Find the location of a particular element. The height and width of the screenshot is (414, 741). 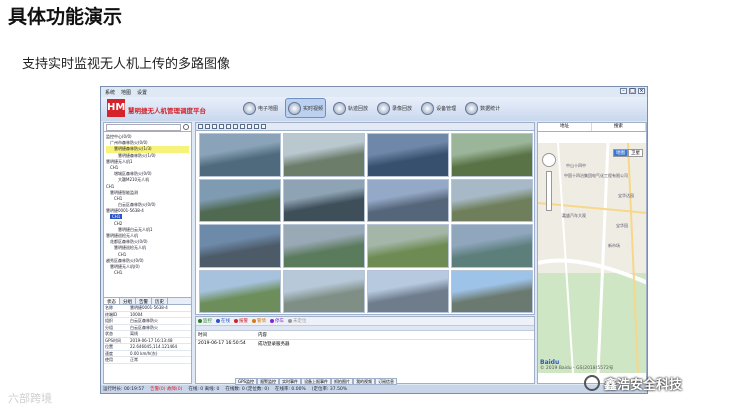

record-icon is located at coordinates (242, 126).